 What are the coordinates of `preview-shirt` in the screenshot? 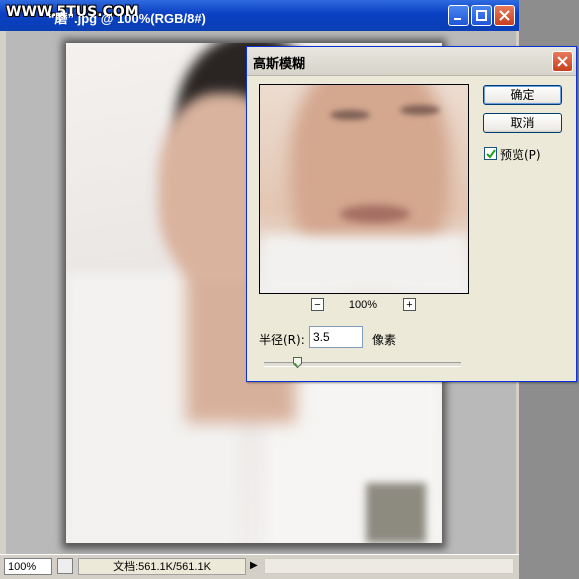 It's located at (364, 264).